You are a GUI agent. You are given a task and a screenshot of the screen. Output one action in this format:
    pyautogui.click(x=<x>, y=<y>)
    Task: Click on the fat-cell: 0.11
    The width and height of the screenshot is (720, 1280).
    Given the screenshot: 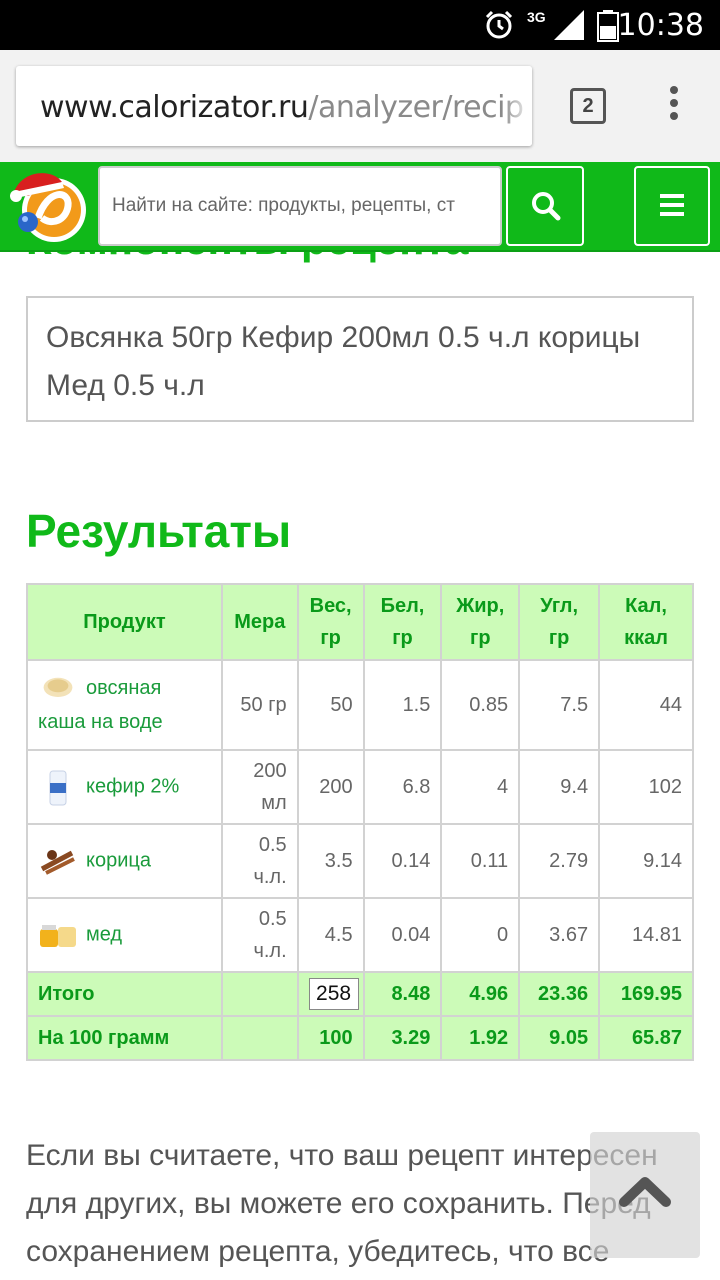 What is the action you would take?
    pyautogui.click(x=480, y=861)
    